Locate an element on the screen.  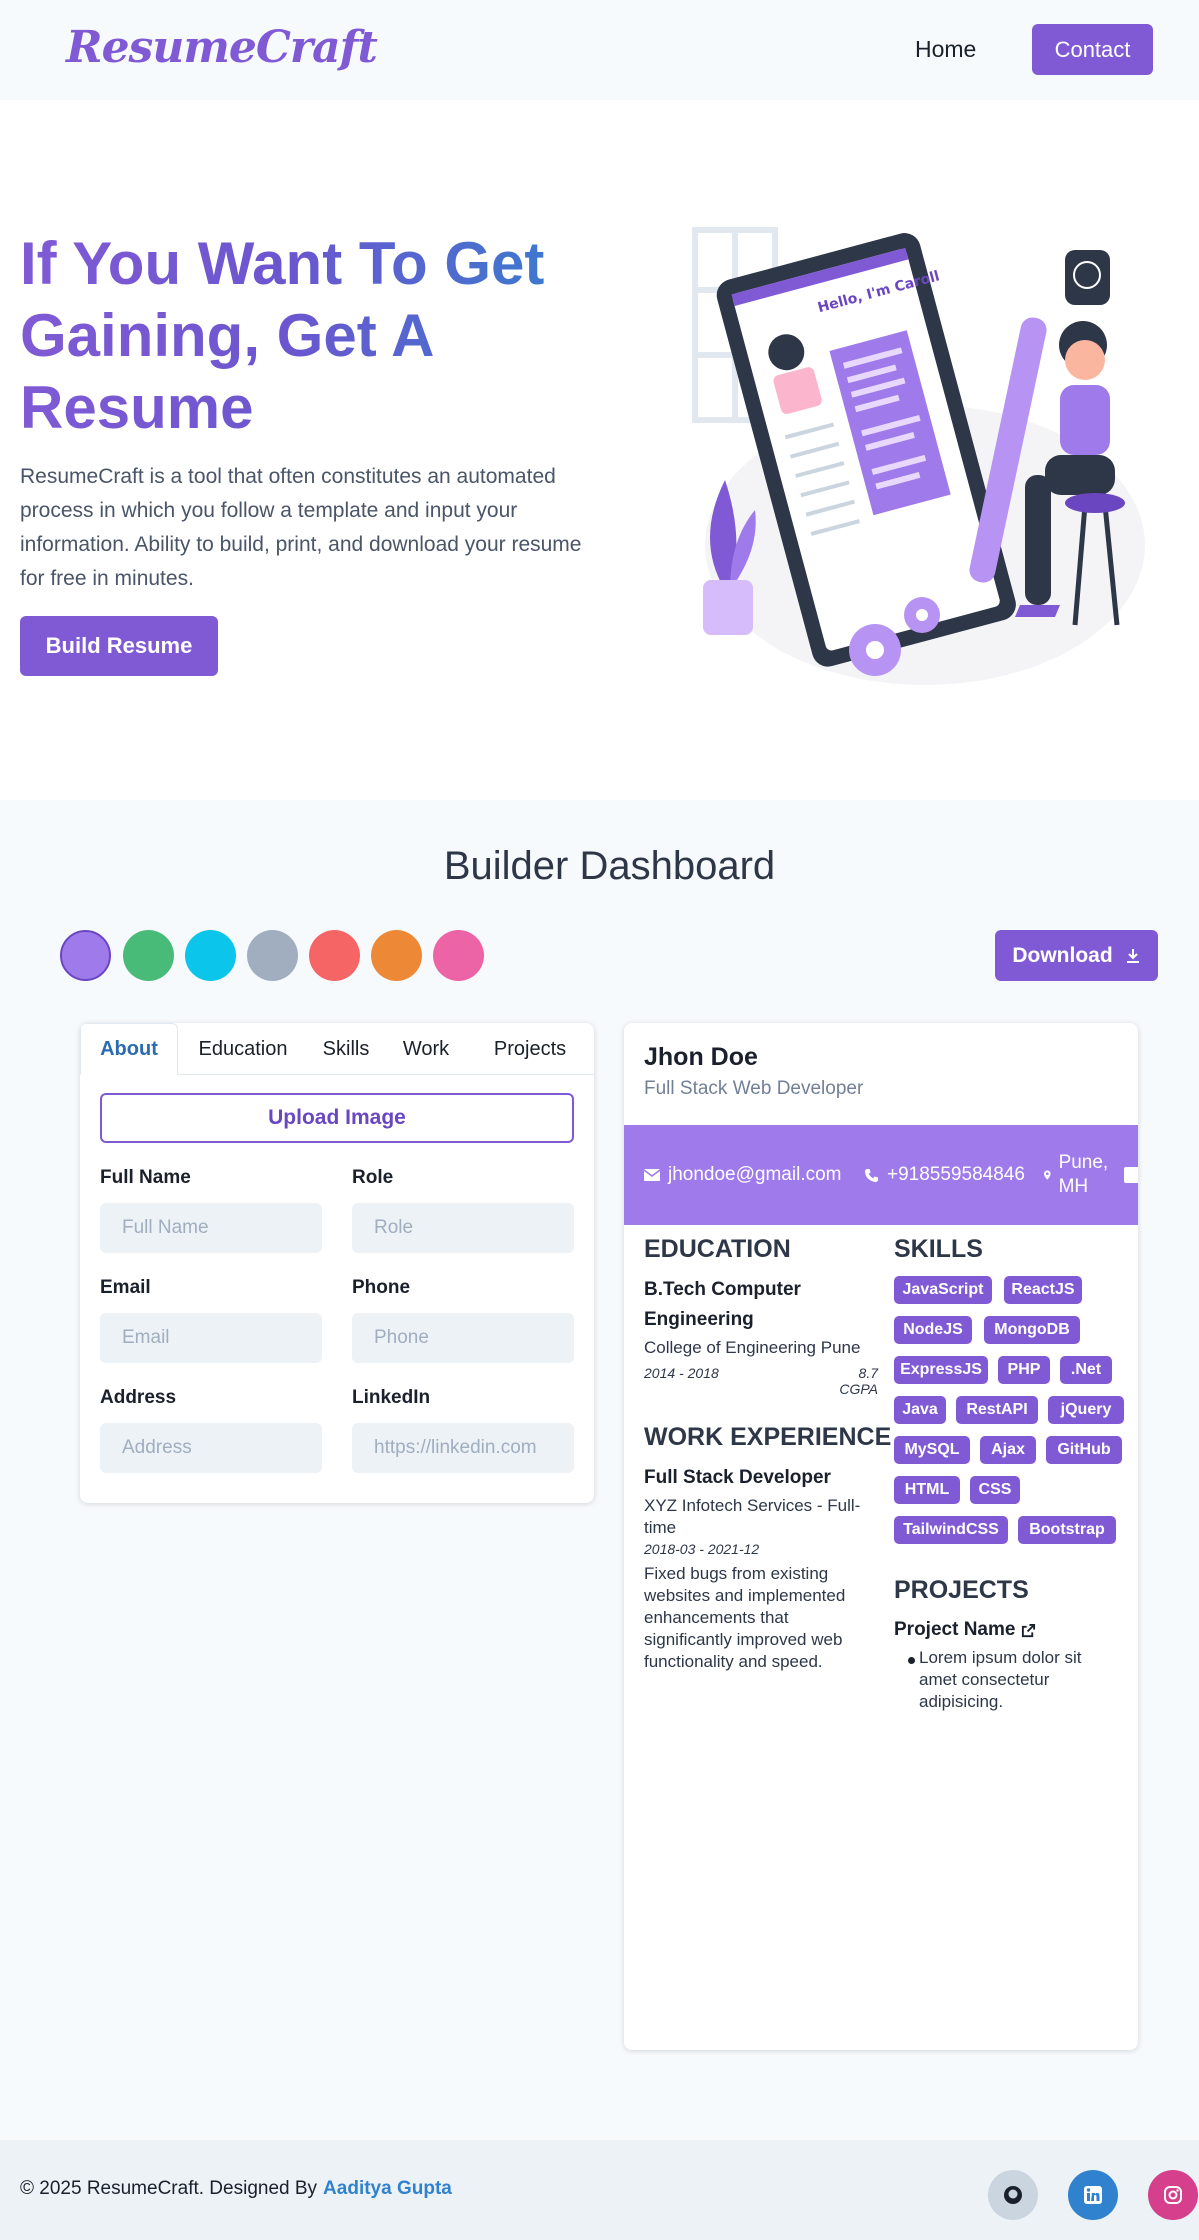
skill-chip: PHP is located at coordinates (1024, 1370).